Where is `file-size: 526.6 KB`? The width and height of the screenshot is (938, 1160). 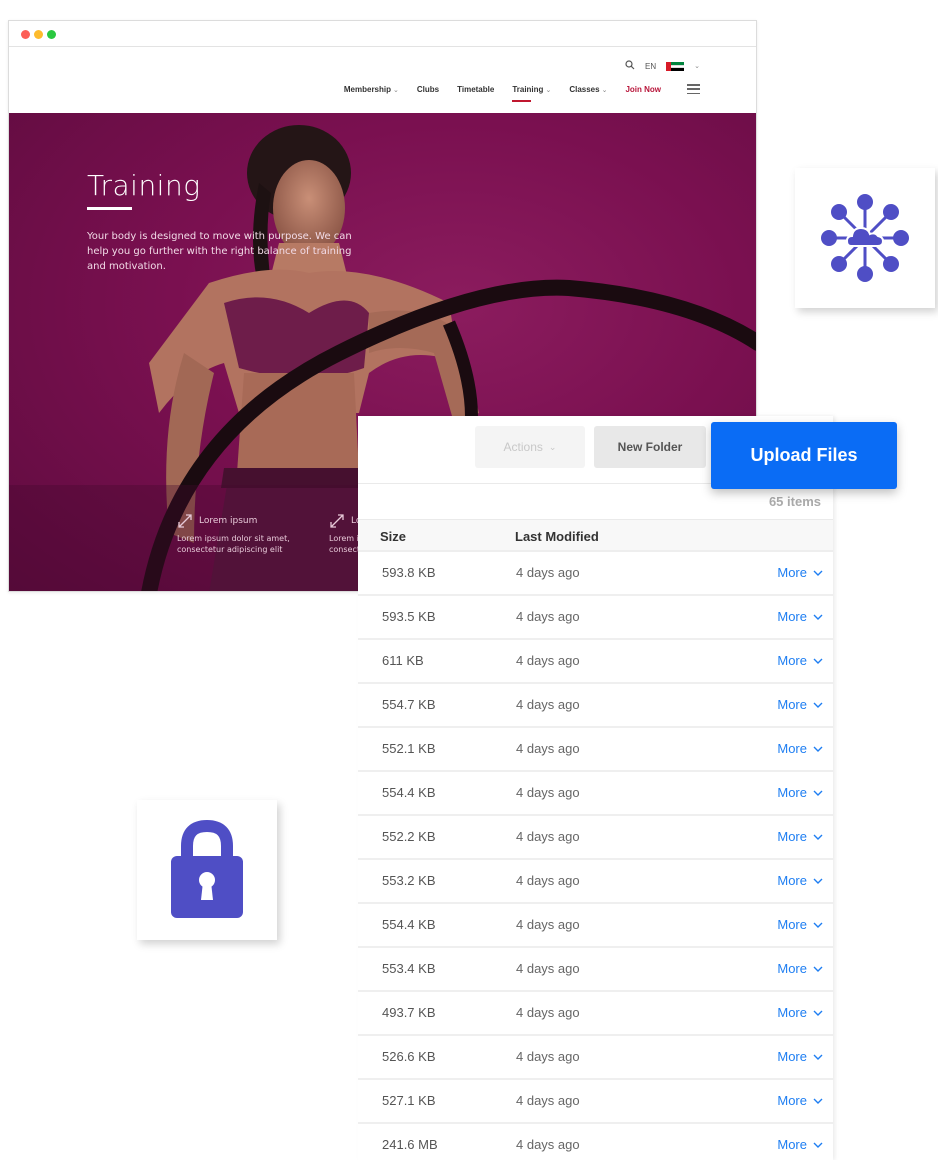
file-size: 526.6 KB is located at coordinates (409, 1056).